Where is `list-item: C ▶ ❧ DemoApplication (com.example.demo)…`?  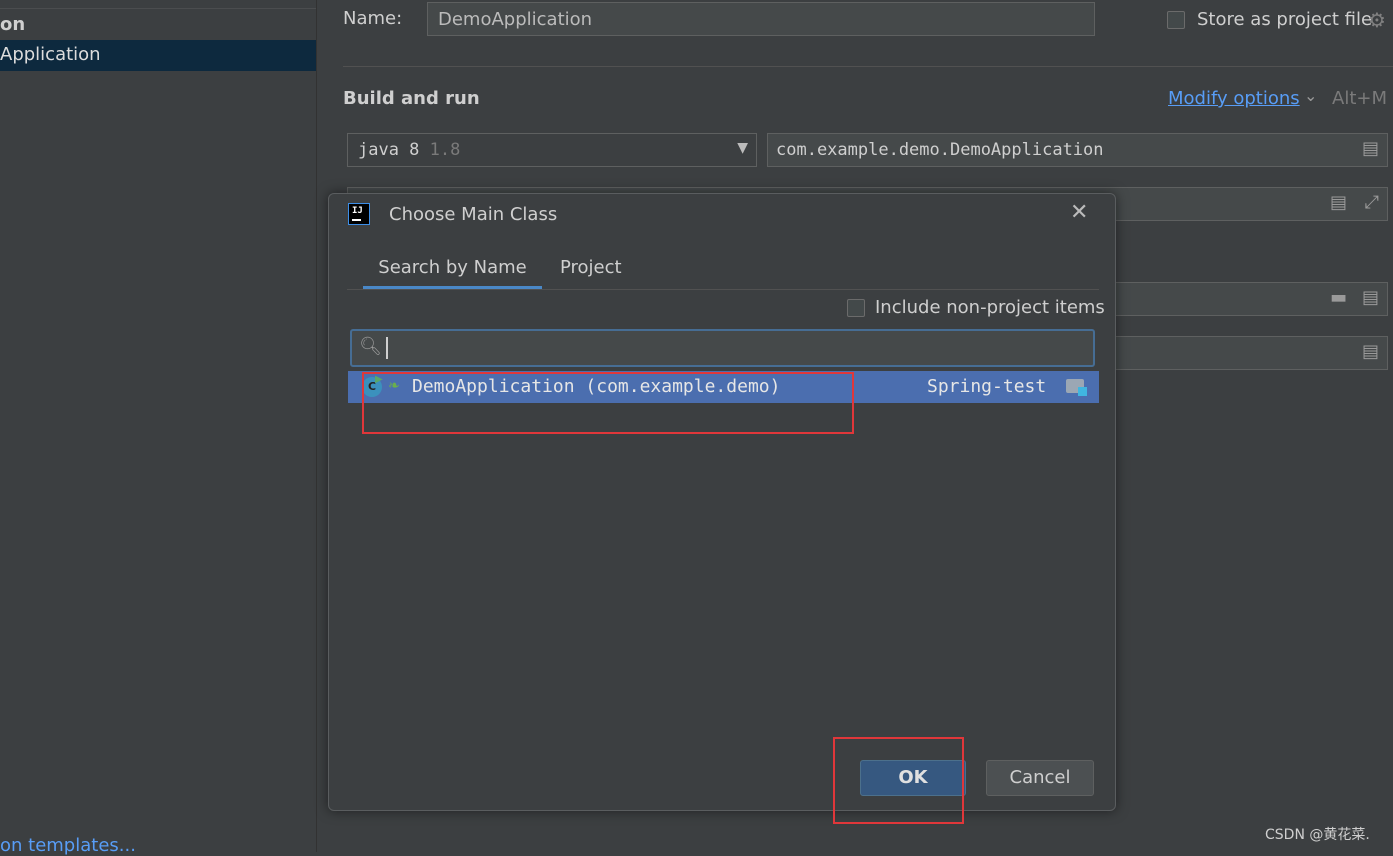 list-item: C ▶ ❧ DemoApplication (com.example.demo)… is located at coordinates (723, 387).